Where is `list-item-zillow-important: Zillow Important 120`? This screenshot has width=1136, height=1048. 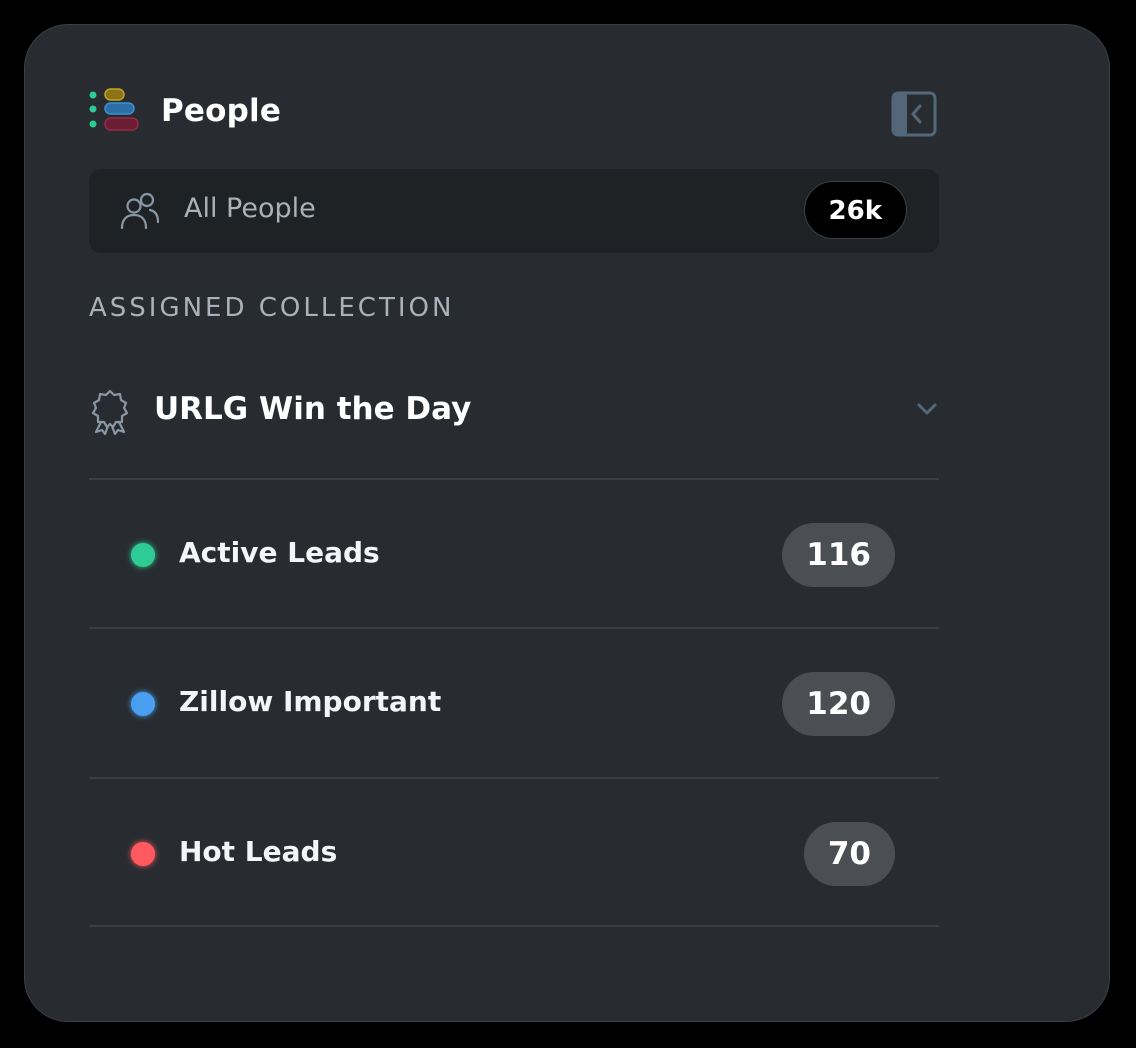
list-item-zillow-important: Zillow Important 120 is located at coordinates (514, 703).